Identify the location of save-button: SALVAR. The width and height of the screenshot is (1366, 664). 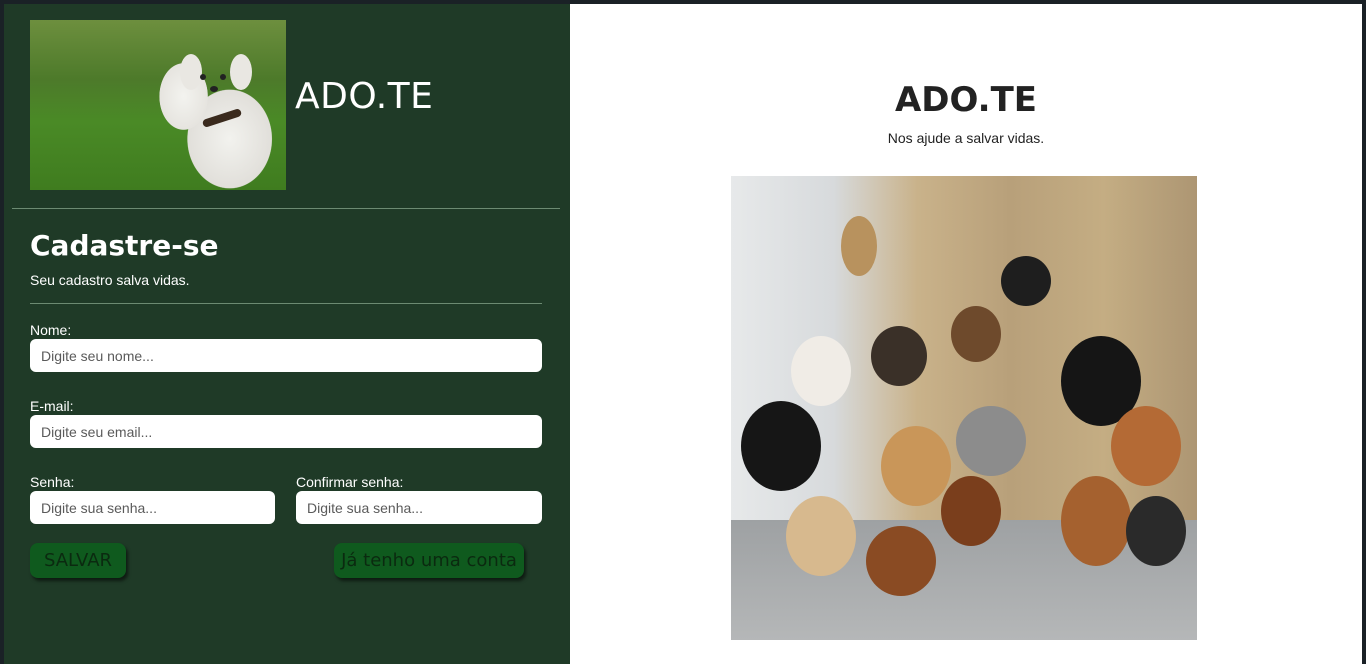
(78, 560).